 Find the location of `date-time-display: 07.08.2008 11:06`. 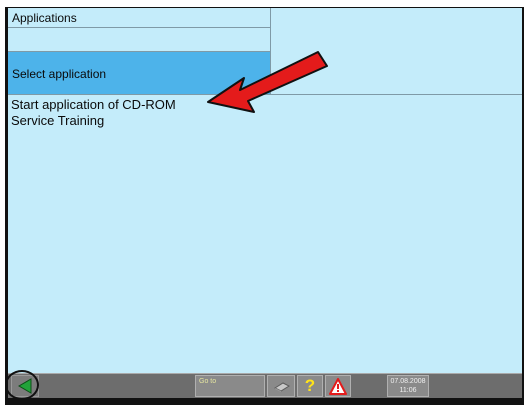

date-time-display: 07.08.2008 11:06 is located at coordinates (408, 386).